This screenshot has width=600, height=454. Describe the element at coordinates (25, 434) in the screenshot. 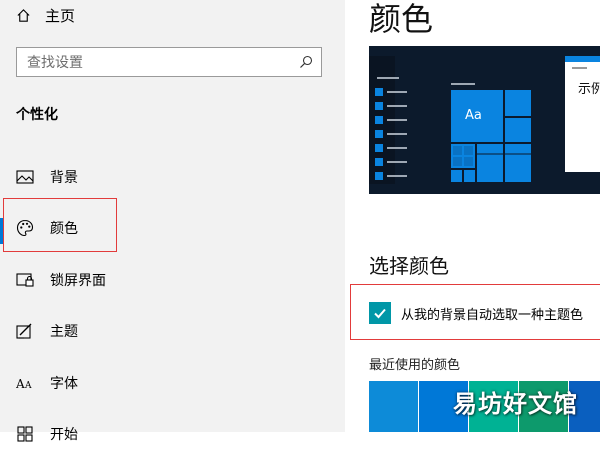

I see `start-icon` at that location.